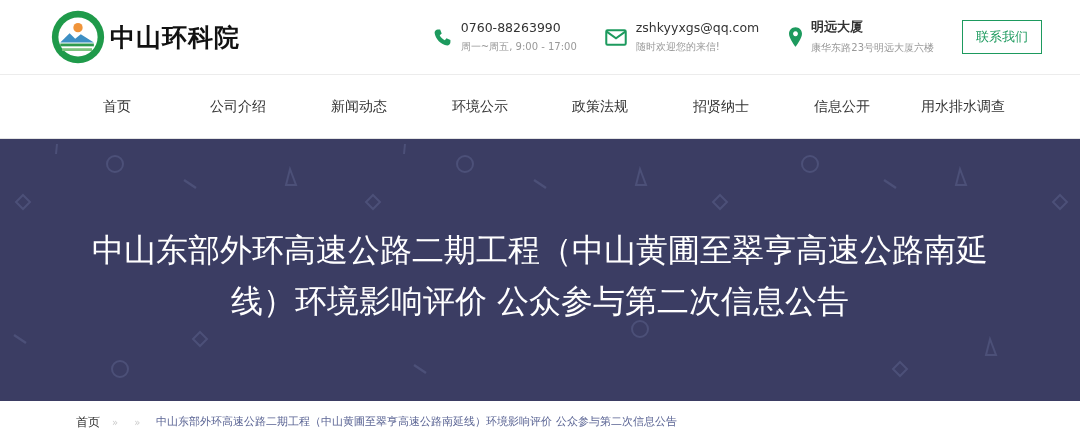 The width and height of the screenshot is (1080, 443). What do you see at coordinates (796, 37) in the screenshot?
I see `location-pin-icon` at bounding box center [796, 37].